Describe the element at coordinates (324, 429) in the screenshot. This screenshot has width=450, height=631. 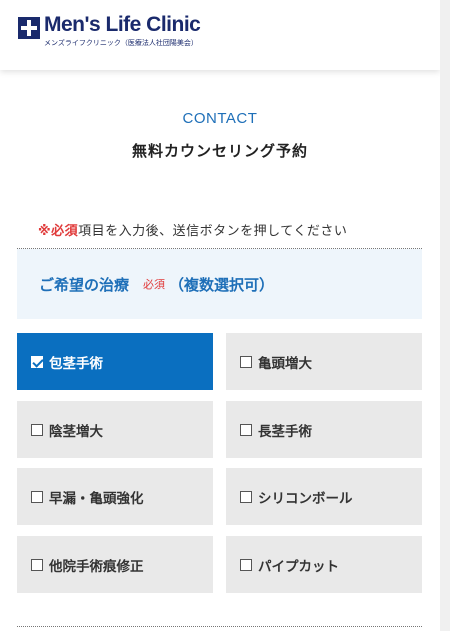
I see `option-choukei: 長茎手術` at that location.